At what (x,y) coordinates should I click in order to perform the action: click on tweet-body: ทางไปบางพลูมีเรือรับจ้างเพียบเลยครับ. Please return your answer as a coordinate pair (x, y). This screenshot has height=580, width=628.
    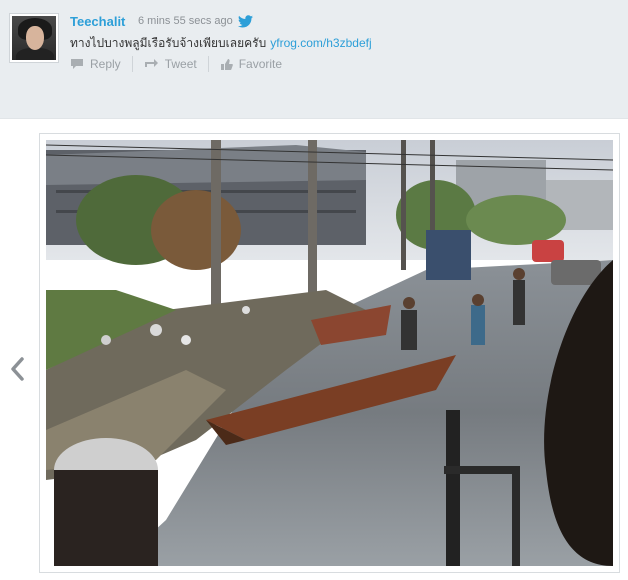
    Looking at the image, I should click on (168, 43).